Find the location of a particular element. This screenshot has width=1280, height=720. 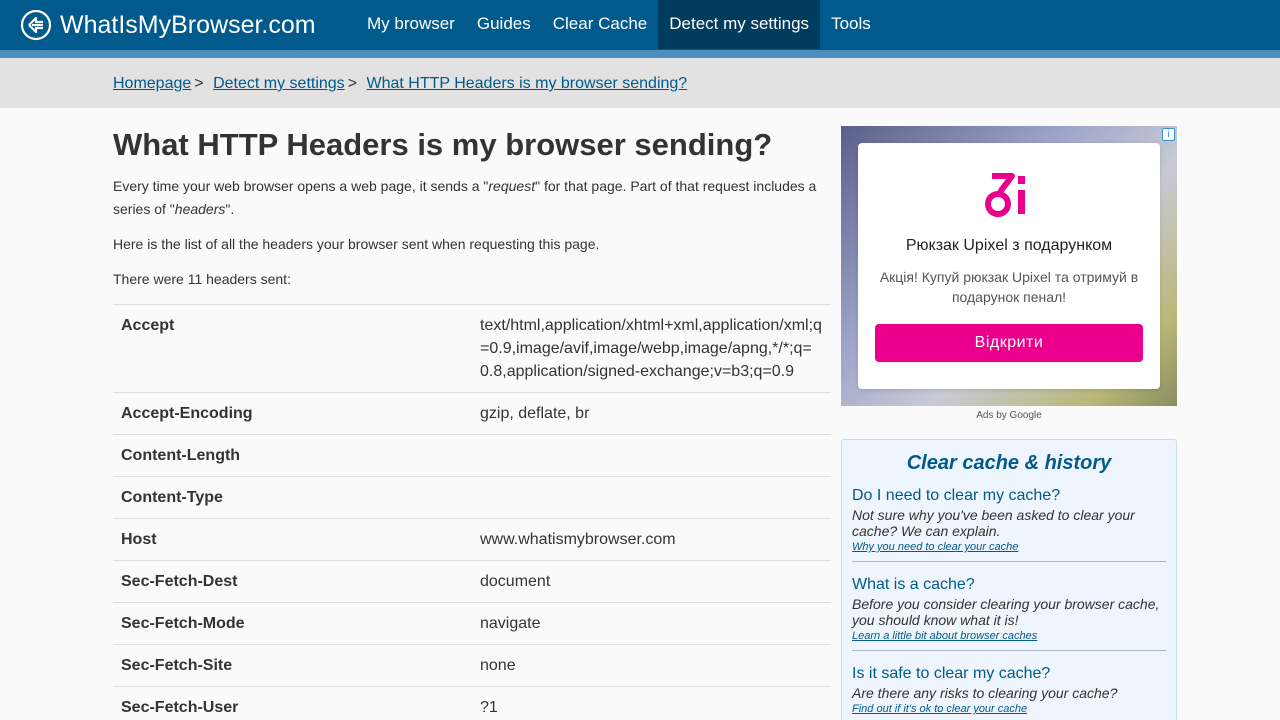

ad-title: Рюкзак Upixel з подарунком is located at coordinates (1009, 245).